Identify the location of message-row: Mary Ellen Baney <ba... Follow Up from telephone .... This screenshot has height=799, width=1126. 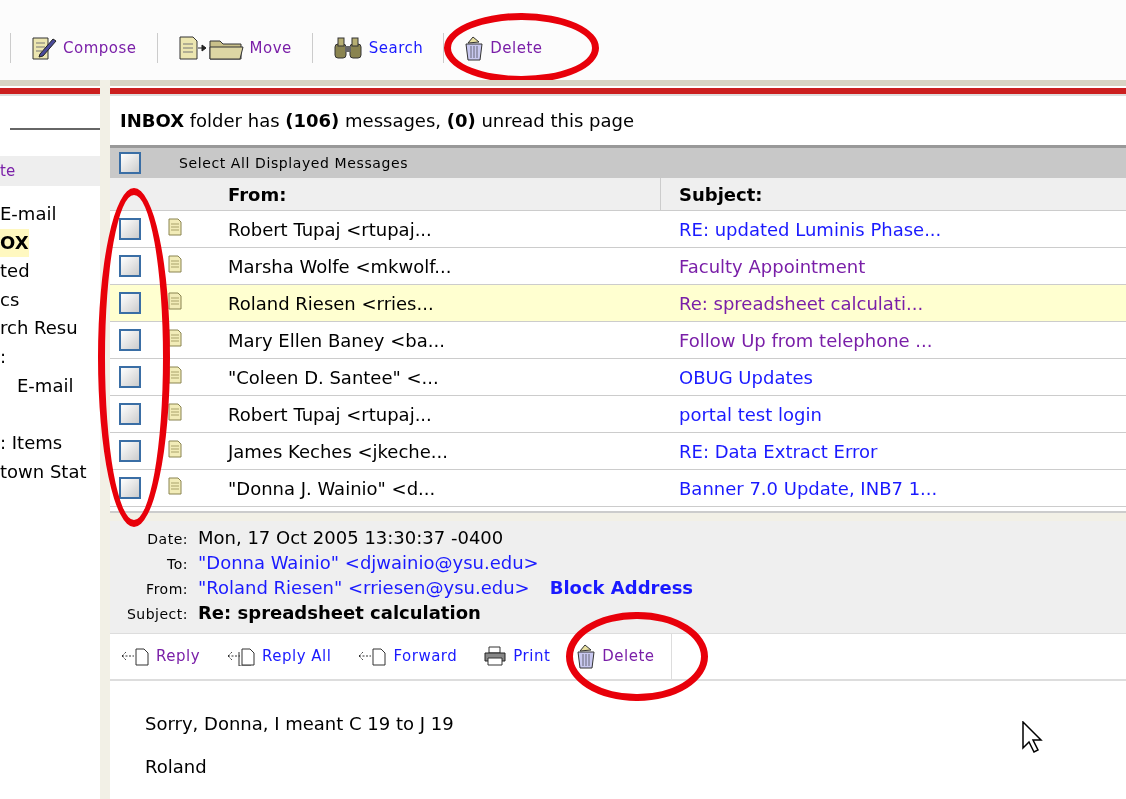
(618, 341).